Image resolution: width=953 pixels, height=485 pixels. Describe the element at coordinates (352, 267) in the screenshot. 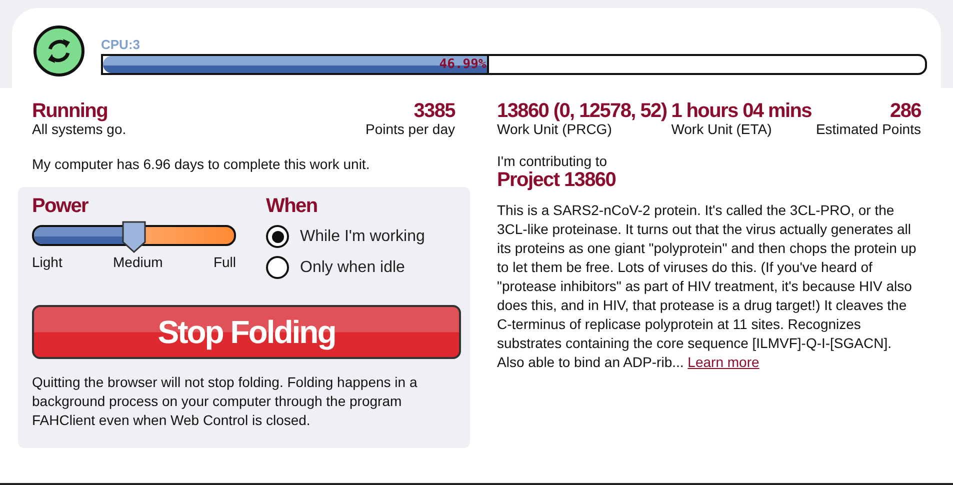

I see `option-label: Only when idle` at that location.